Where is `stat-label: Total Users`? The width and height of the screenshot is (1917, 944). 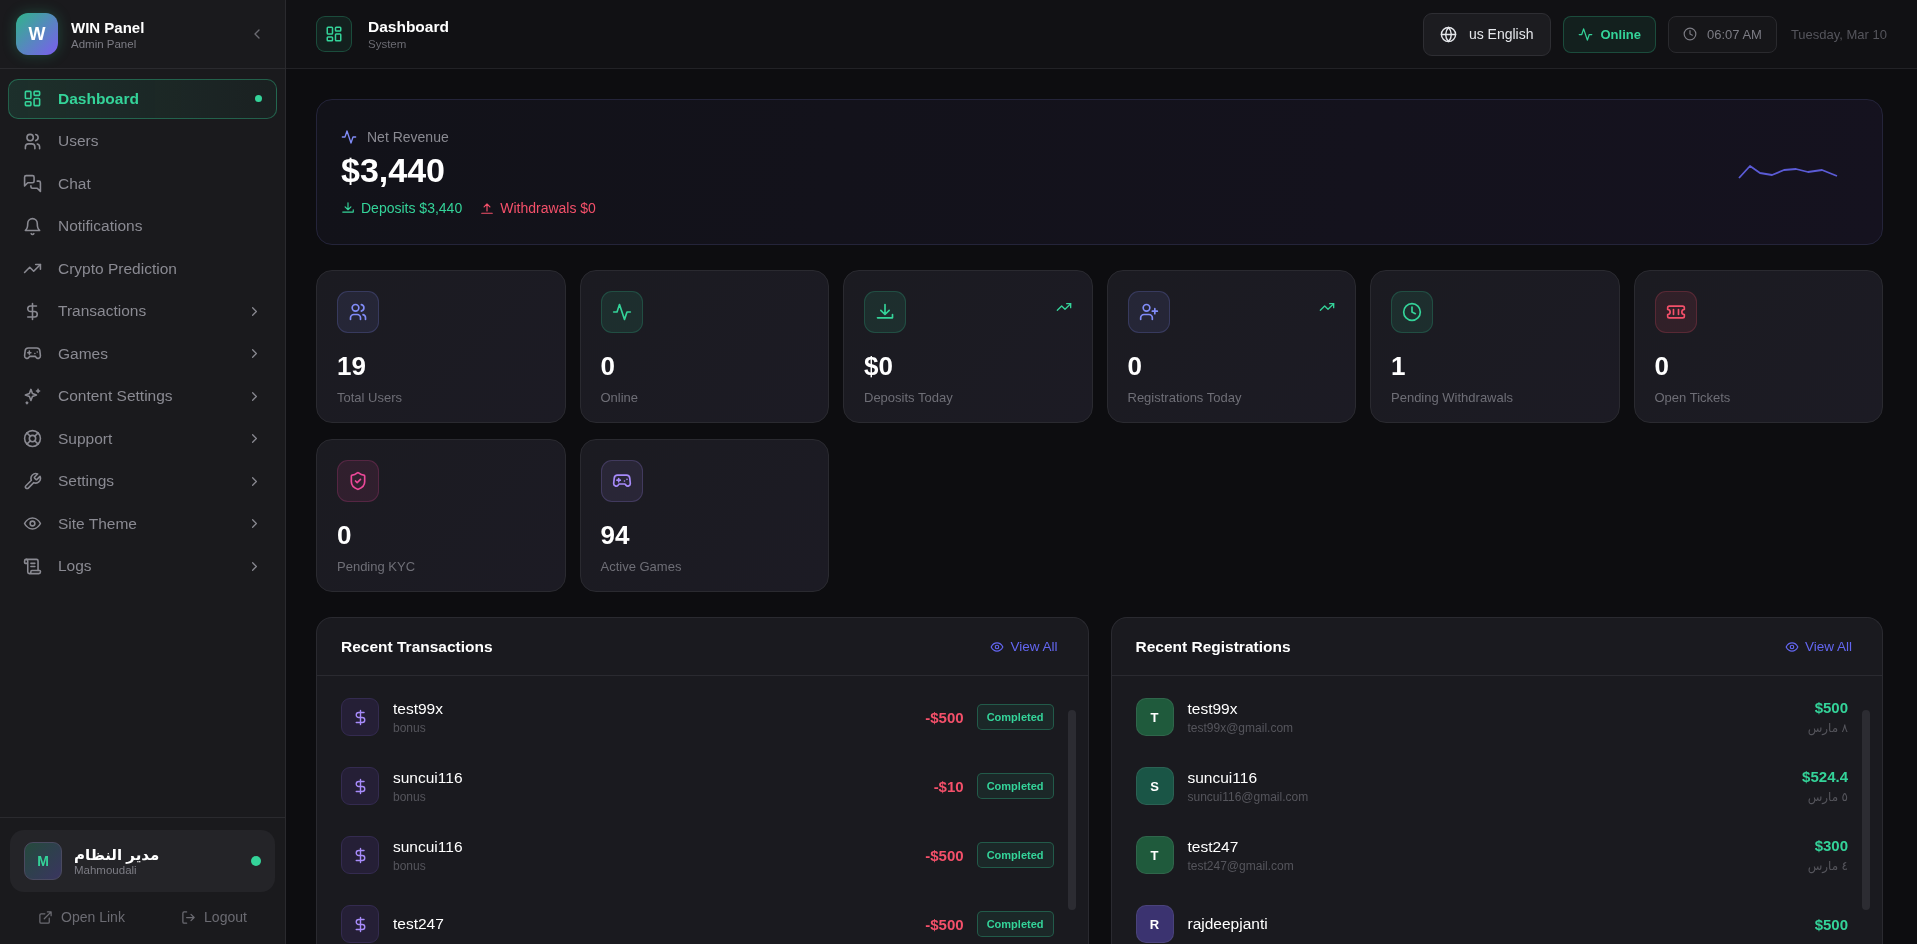 stat-label: Total Users is located at coordinates (370, 397).